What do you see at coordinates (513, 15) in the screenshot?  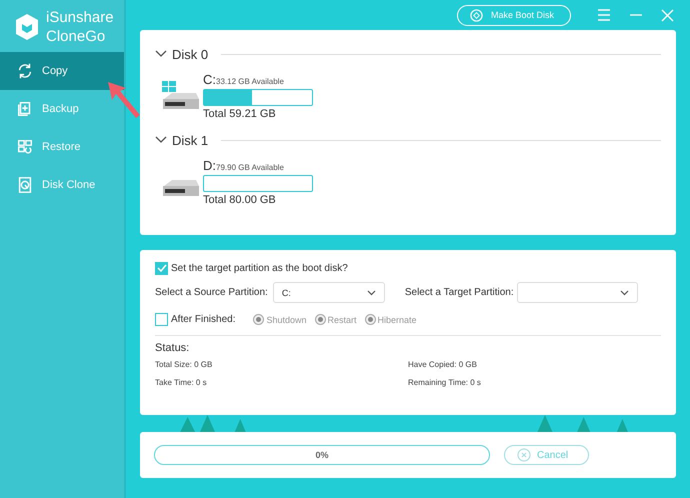 I see `make-boot-disk-button: Make Boot Disk` at bounding box center [513, 15].